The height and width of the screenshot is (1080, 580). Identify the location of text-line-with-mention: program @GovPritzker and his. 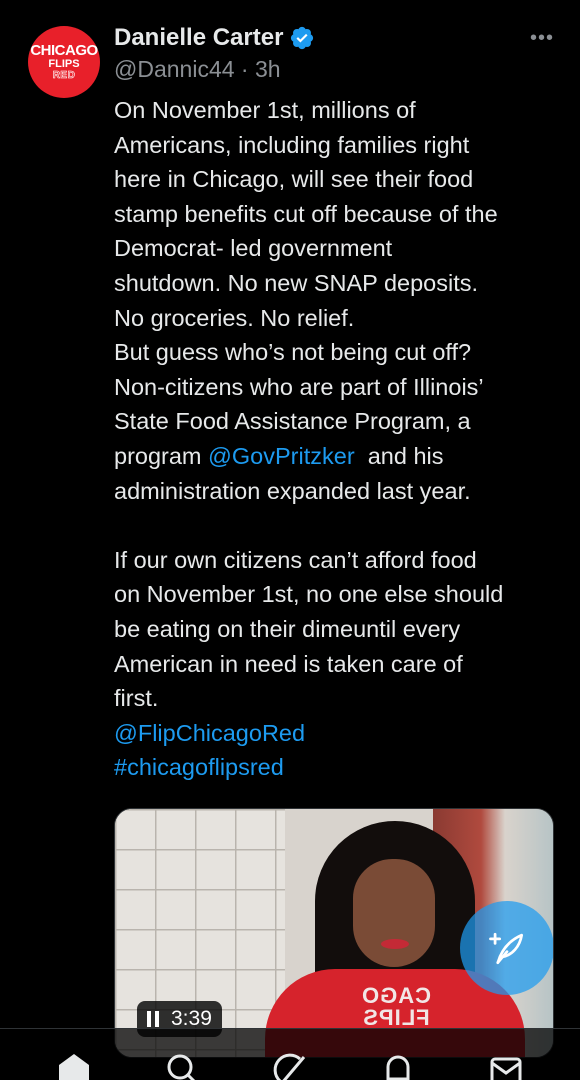
(339, 456).